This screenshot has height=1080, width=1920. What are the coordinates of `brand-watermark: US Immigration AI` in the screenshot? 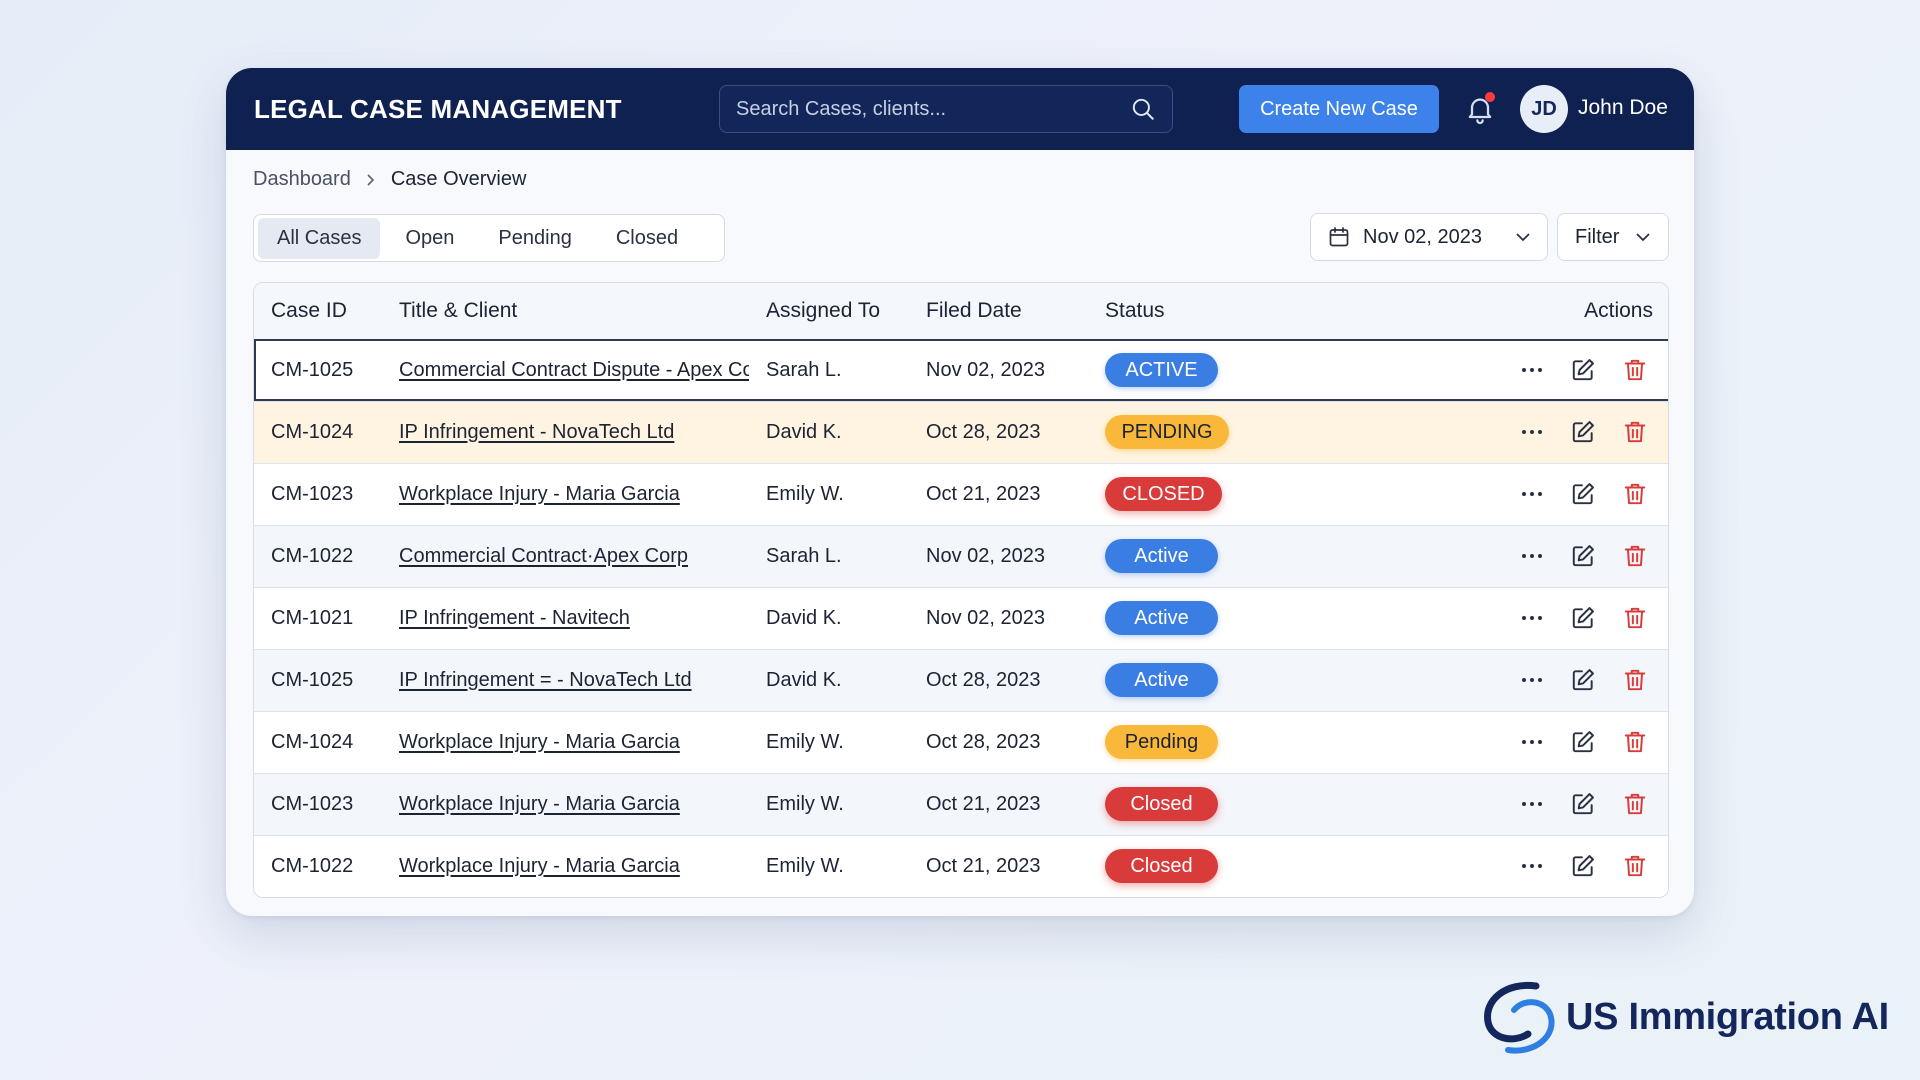 It's located at (1683, 1017).